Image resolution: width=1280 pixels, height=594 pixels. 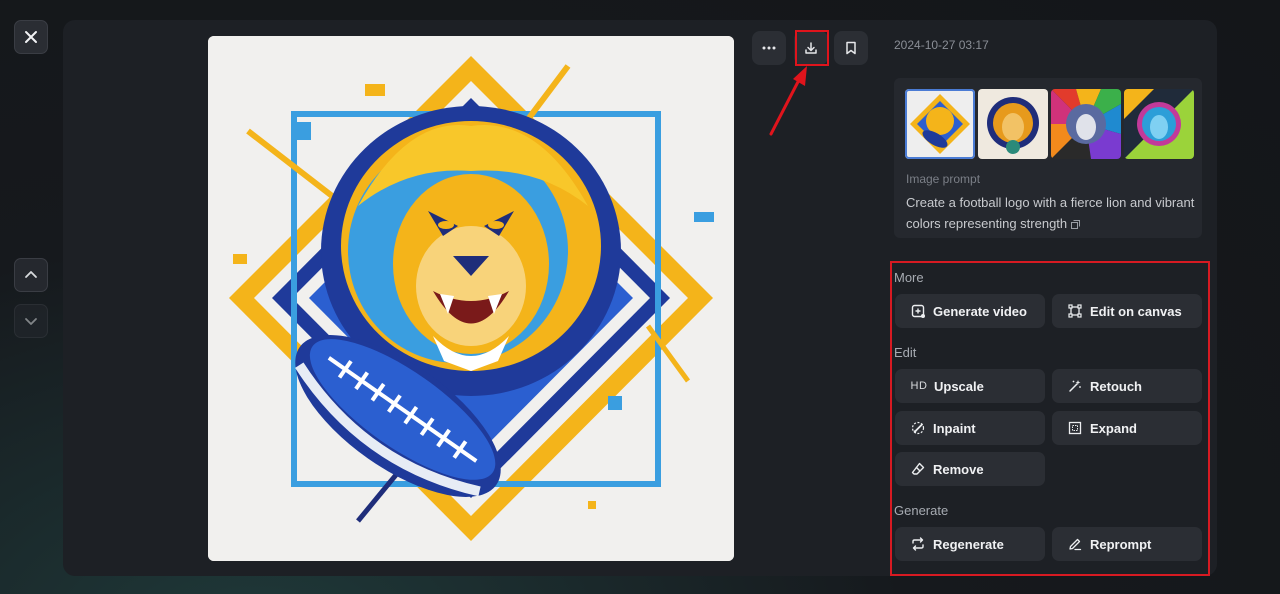 I want to click on generate-video-label: Generate video, so click(x=980, y=311).